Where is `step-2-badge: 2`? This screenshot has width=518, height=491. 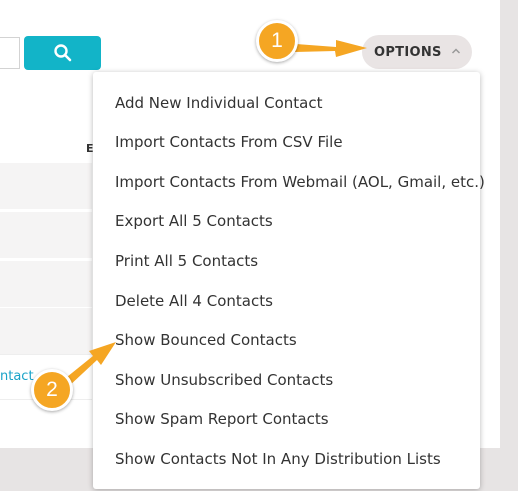 step-2-badge: 2 is located at coordinates (52, 390).